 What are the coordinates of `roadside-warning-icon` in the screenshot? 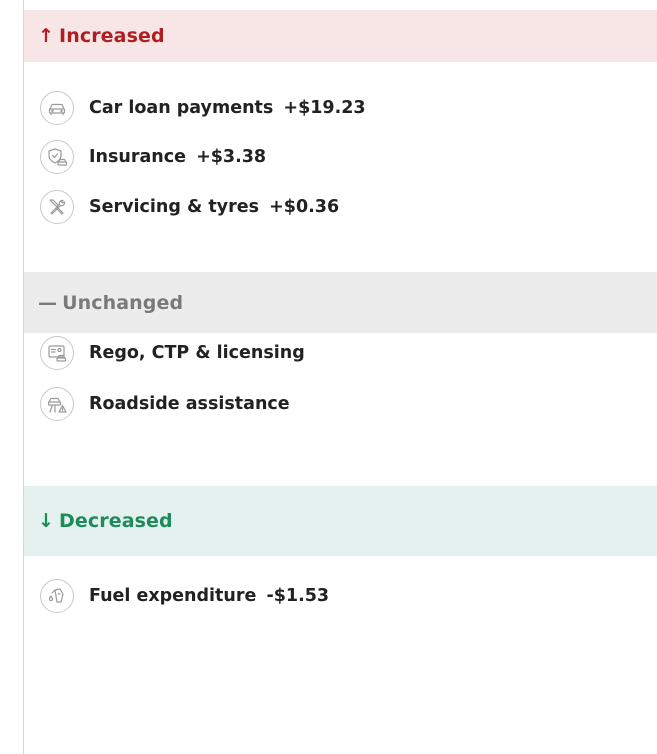 It's located at (57, 404).